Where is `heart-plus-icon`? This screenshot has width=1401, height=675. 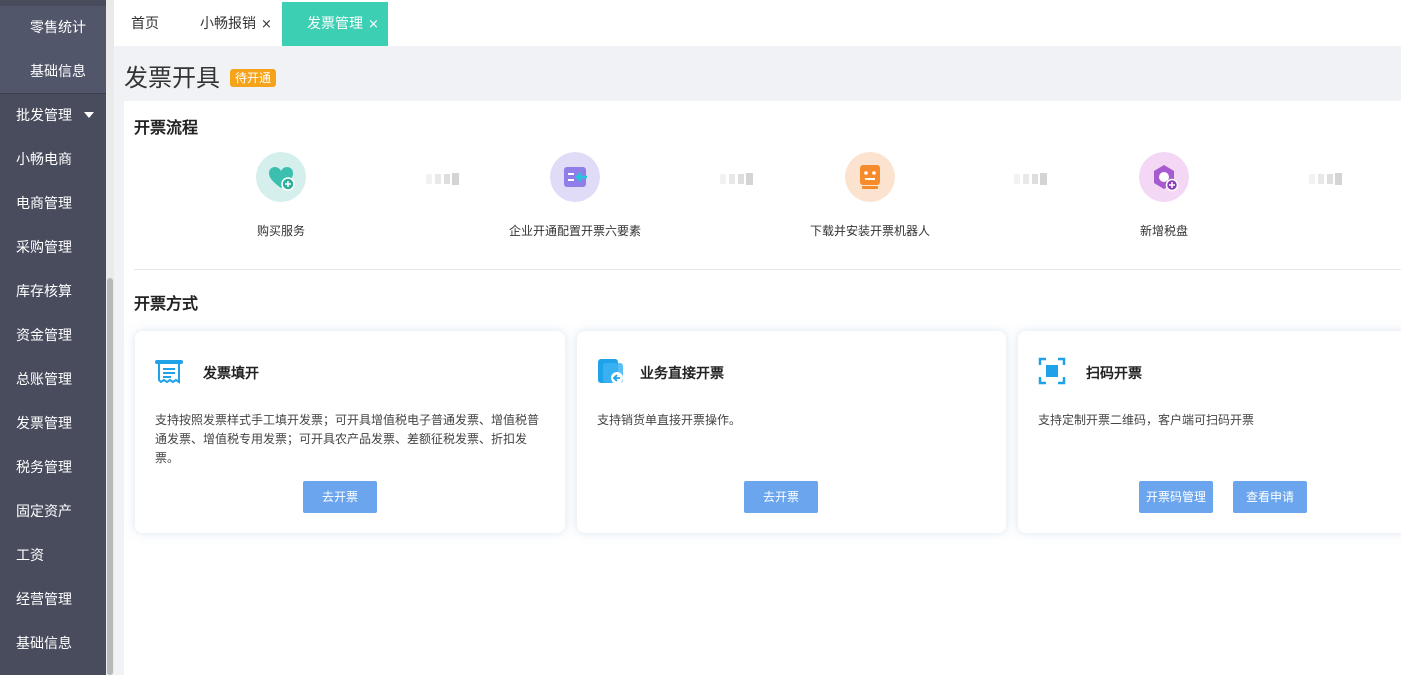 heart-plus-icon is located at coordinates (281, 177).